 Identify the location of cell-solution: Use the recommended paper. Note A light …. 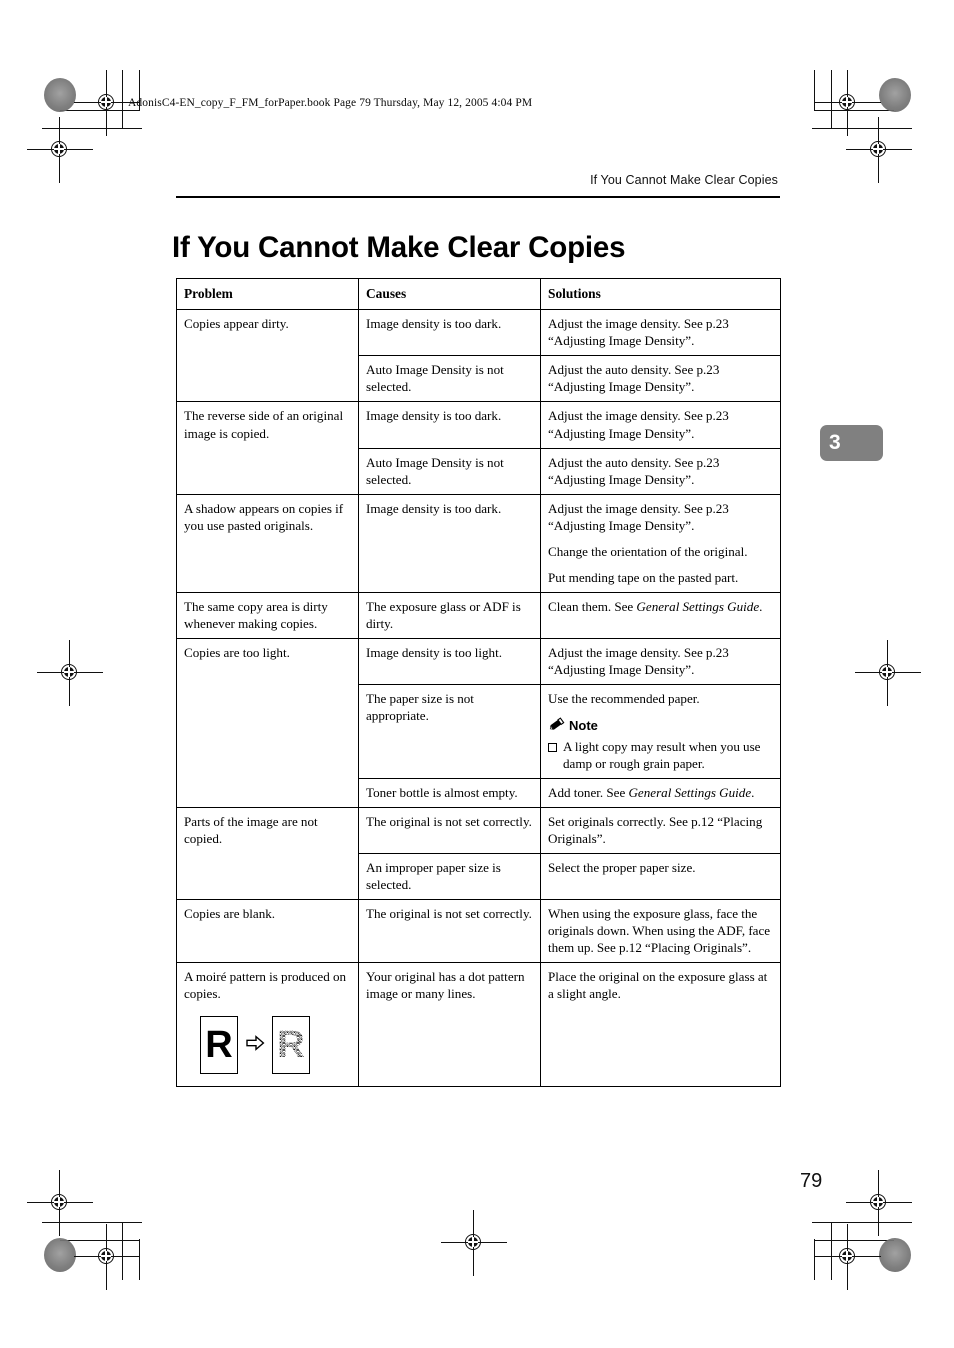
(660, 731).